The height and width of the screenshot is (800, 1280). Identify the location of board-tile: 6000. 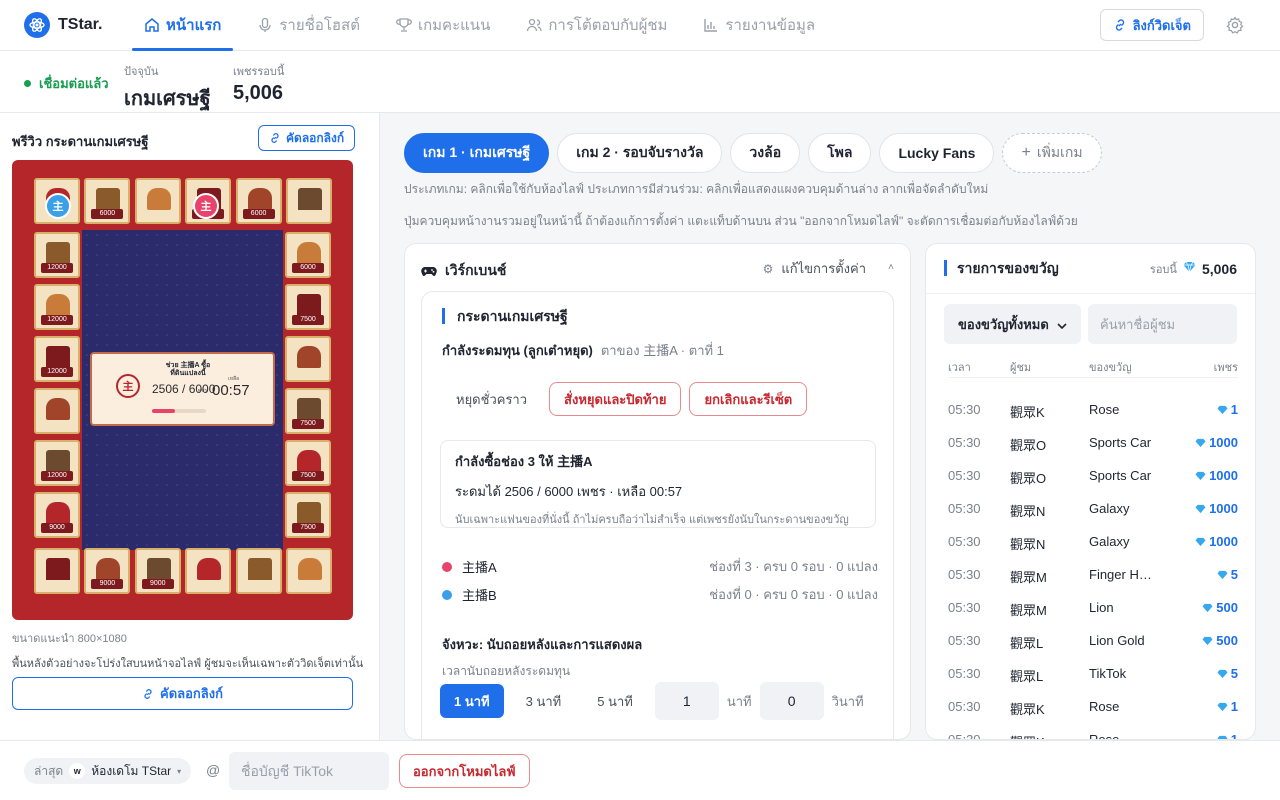
(308, 255).